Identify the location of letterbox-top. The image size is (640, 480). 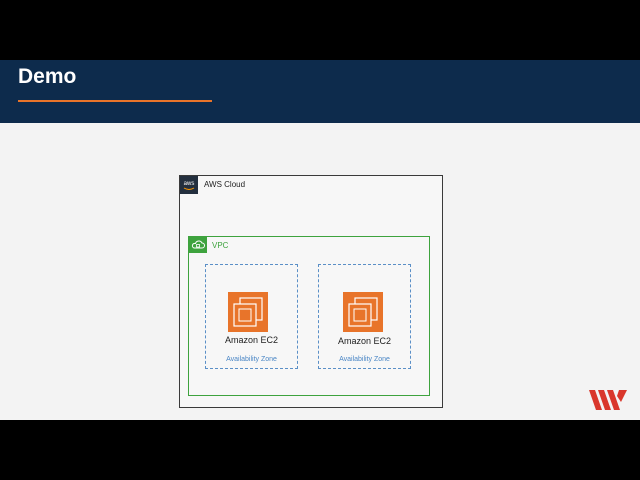
(320, 30).